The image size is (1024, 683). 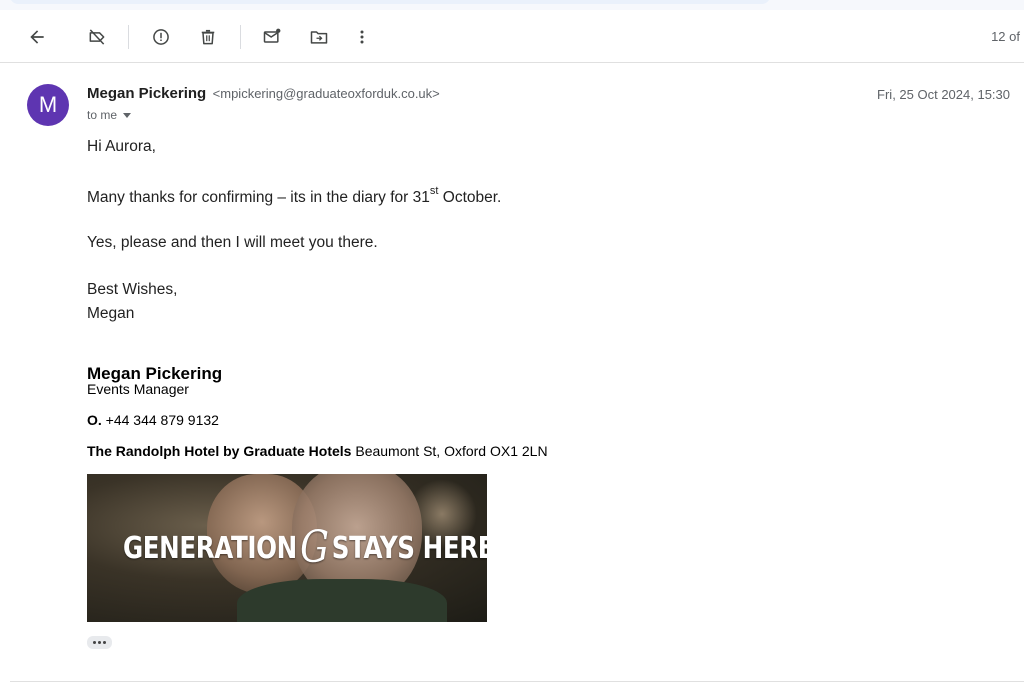 I want to click on move-to-icon, so click(x=319, y=37).